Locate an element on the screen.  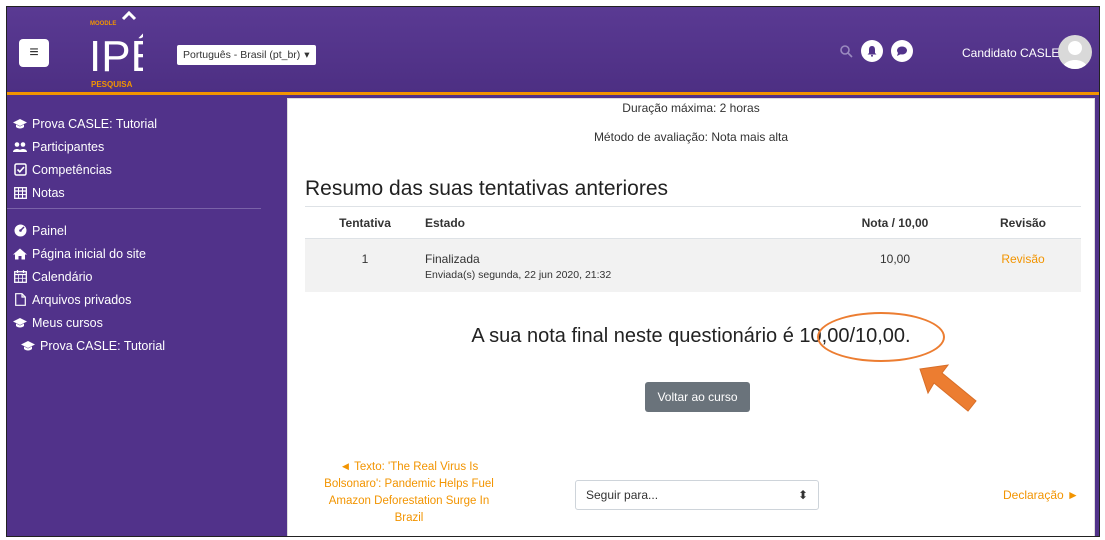
sidebar-item-label: Notas is located at coordinates (48, 192).